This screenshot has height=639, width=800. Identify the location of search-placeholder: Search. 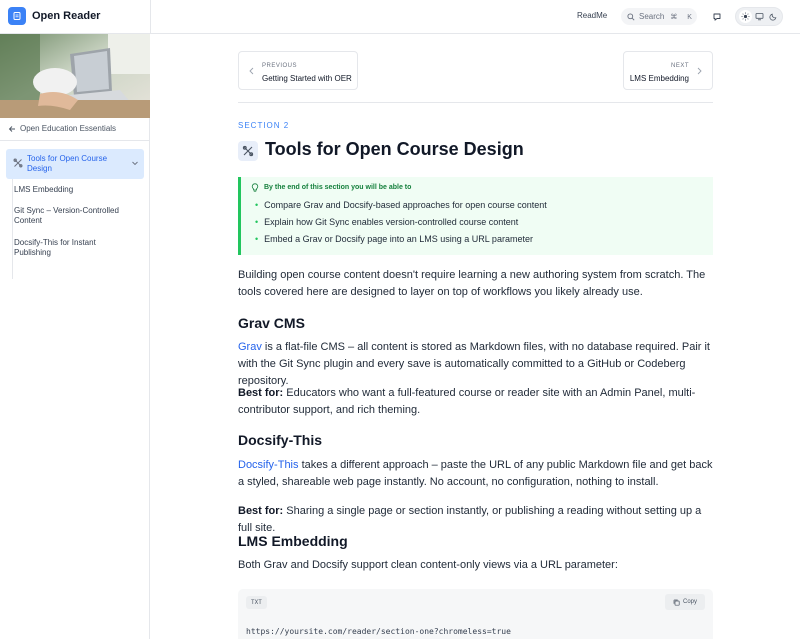
(652, 16).